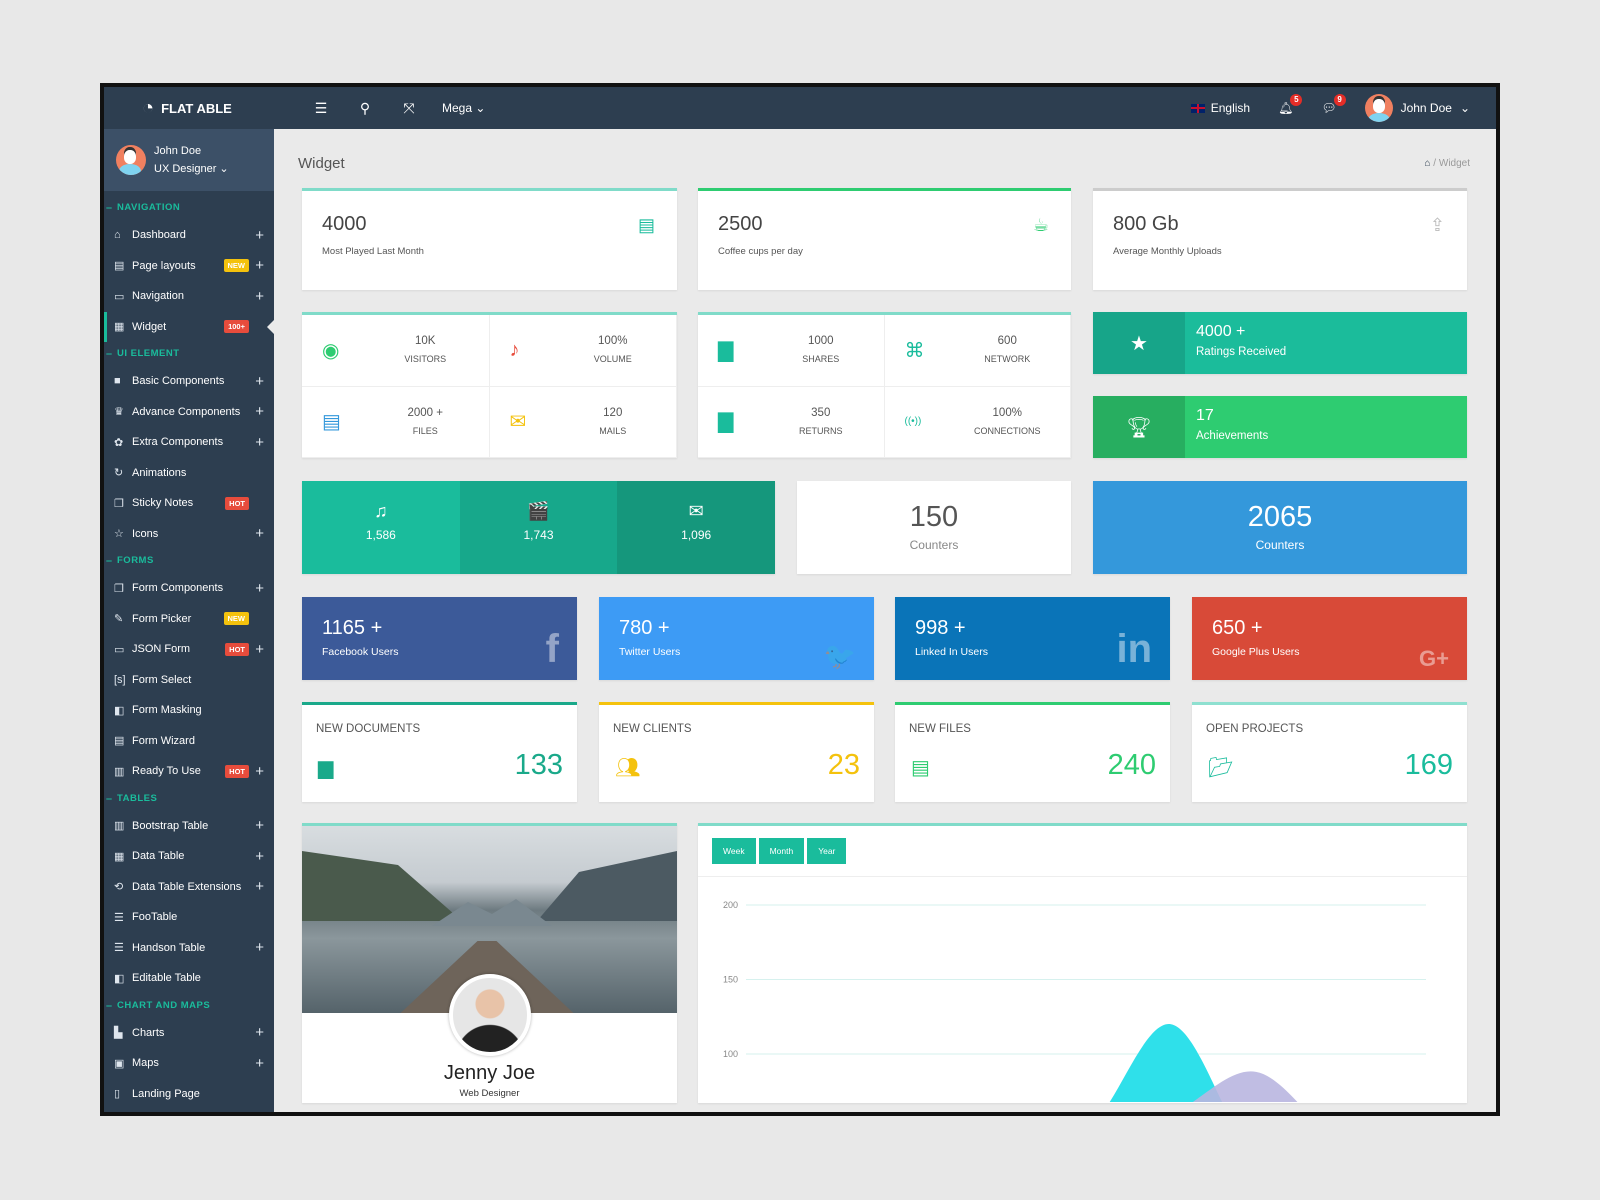 This screenshot has width=1600, height=1200. I want to click on sidebar-item-label: Landing Page, so click(166, 1093).